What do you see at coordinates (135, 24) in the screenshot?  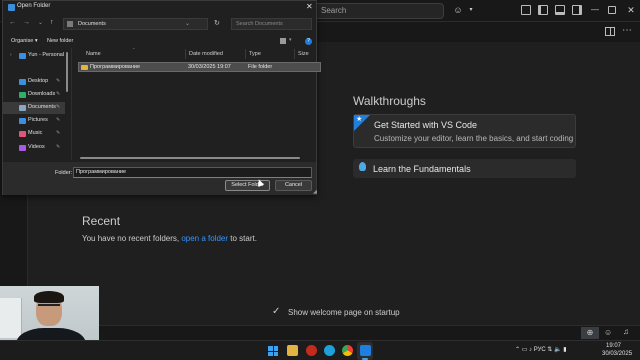 I see `address-bar: Documents ⌄` at bounding box center [135, 24].